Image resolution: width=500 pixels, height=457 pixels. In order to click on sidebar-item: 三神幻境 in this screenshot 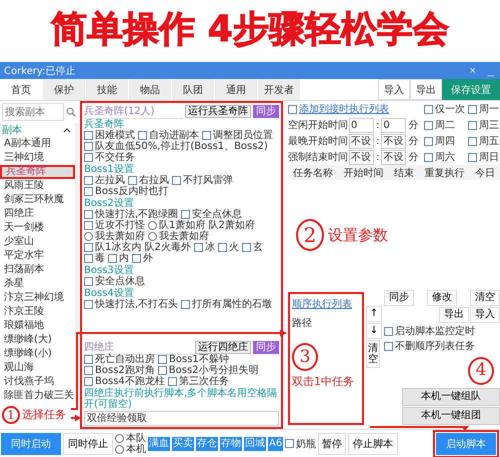, I will do `click(37, 158)`.